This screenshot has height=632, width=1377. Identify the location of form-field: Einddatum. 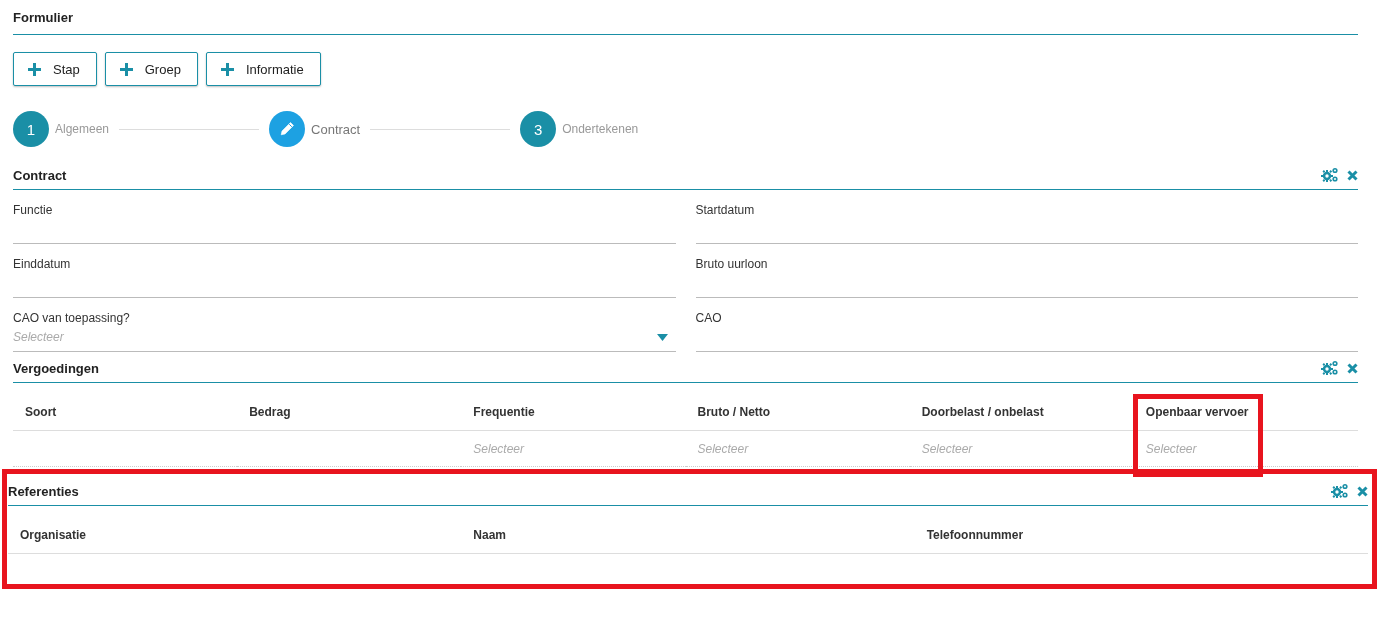
(344, 271).